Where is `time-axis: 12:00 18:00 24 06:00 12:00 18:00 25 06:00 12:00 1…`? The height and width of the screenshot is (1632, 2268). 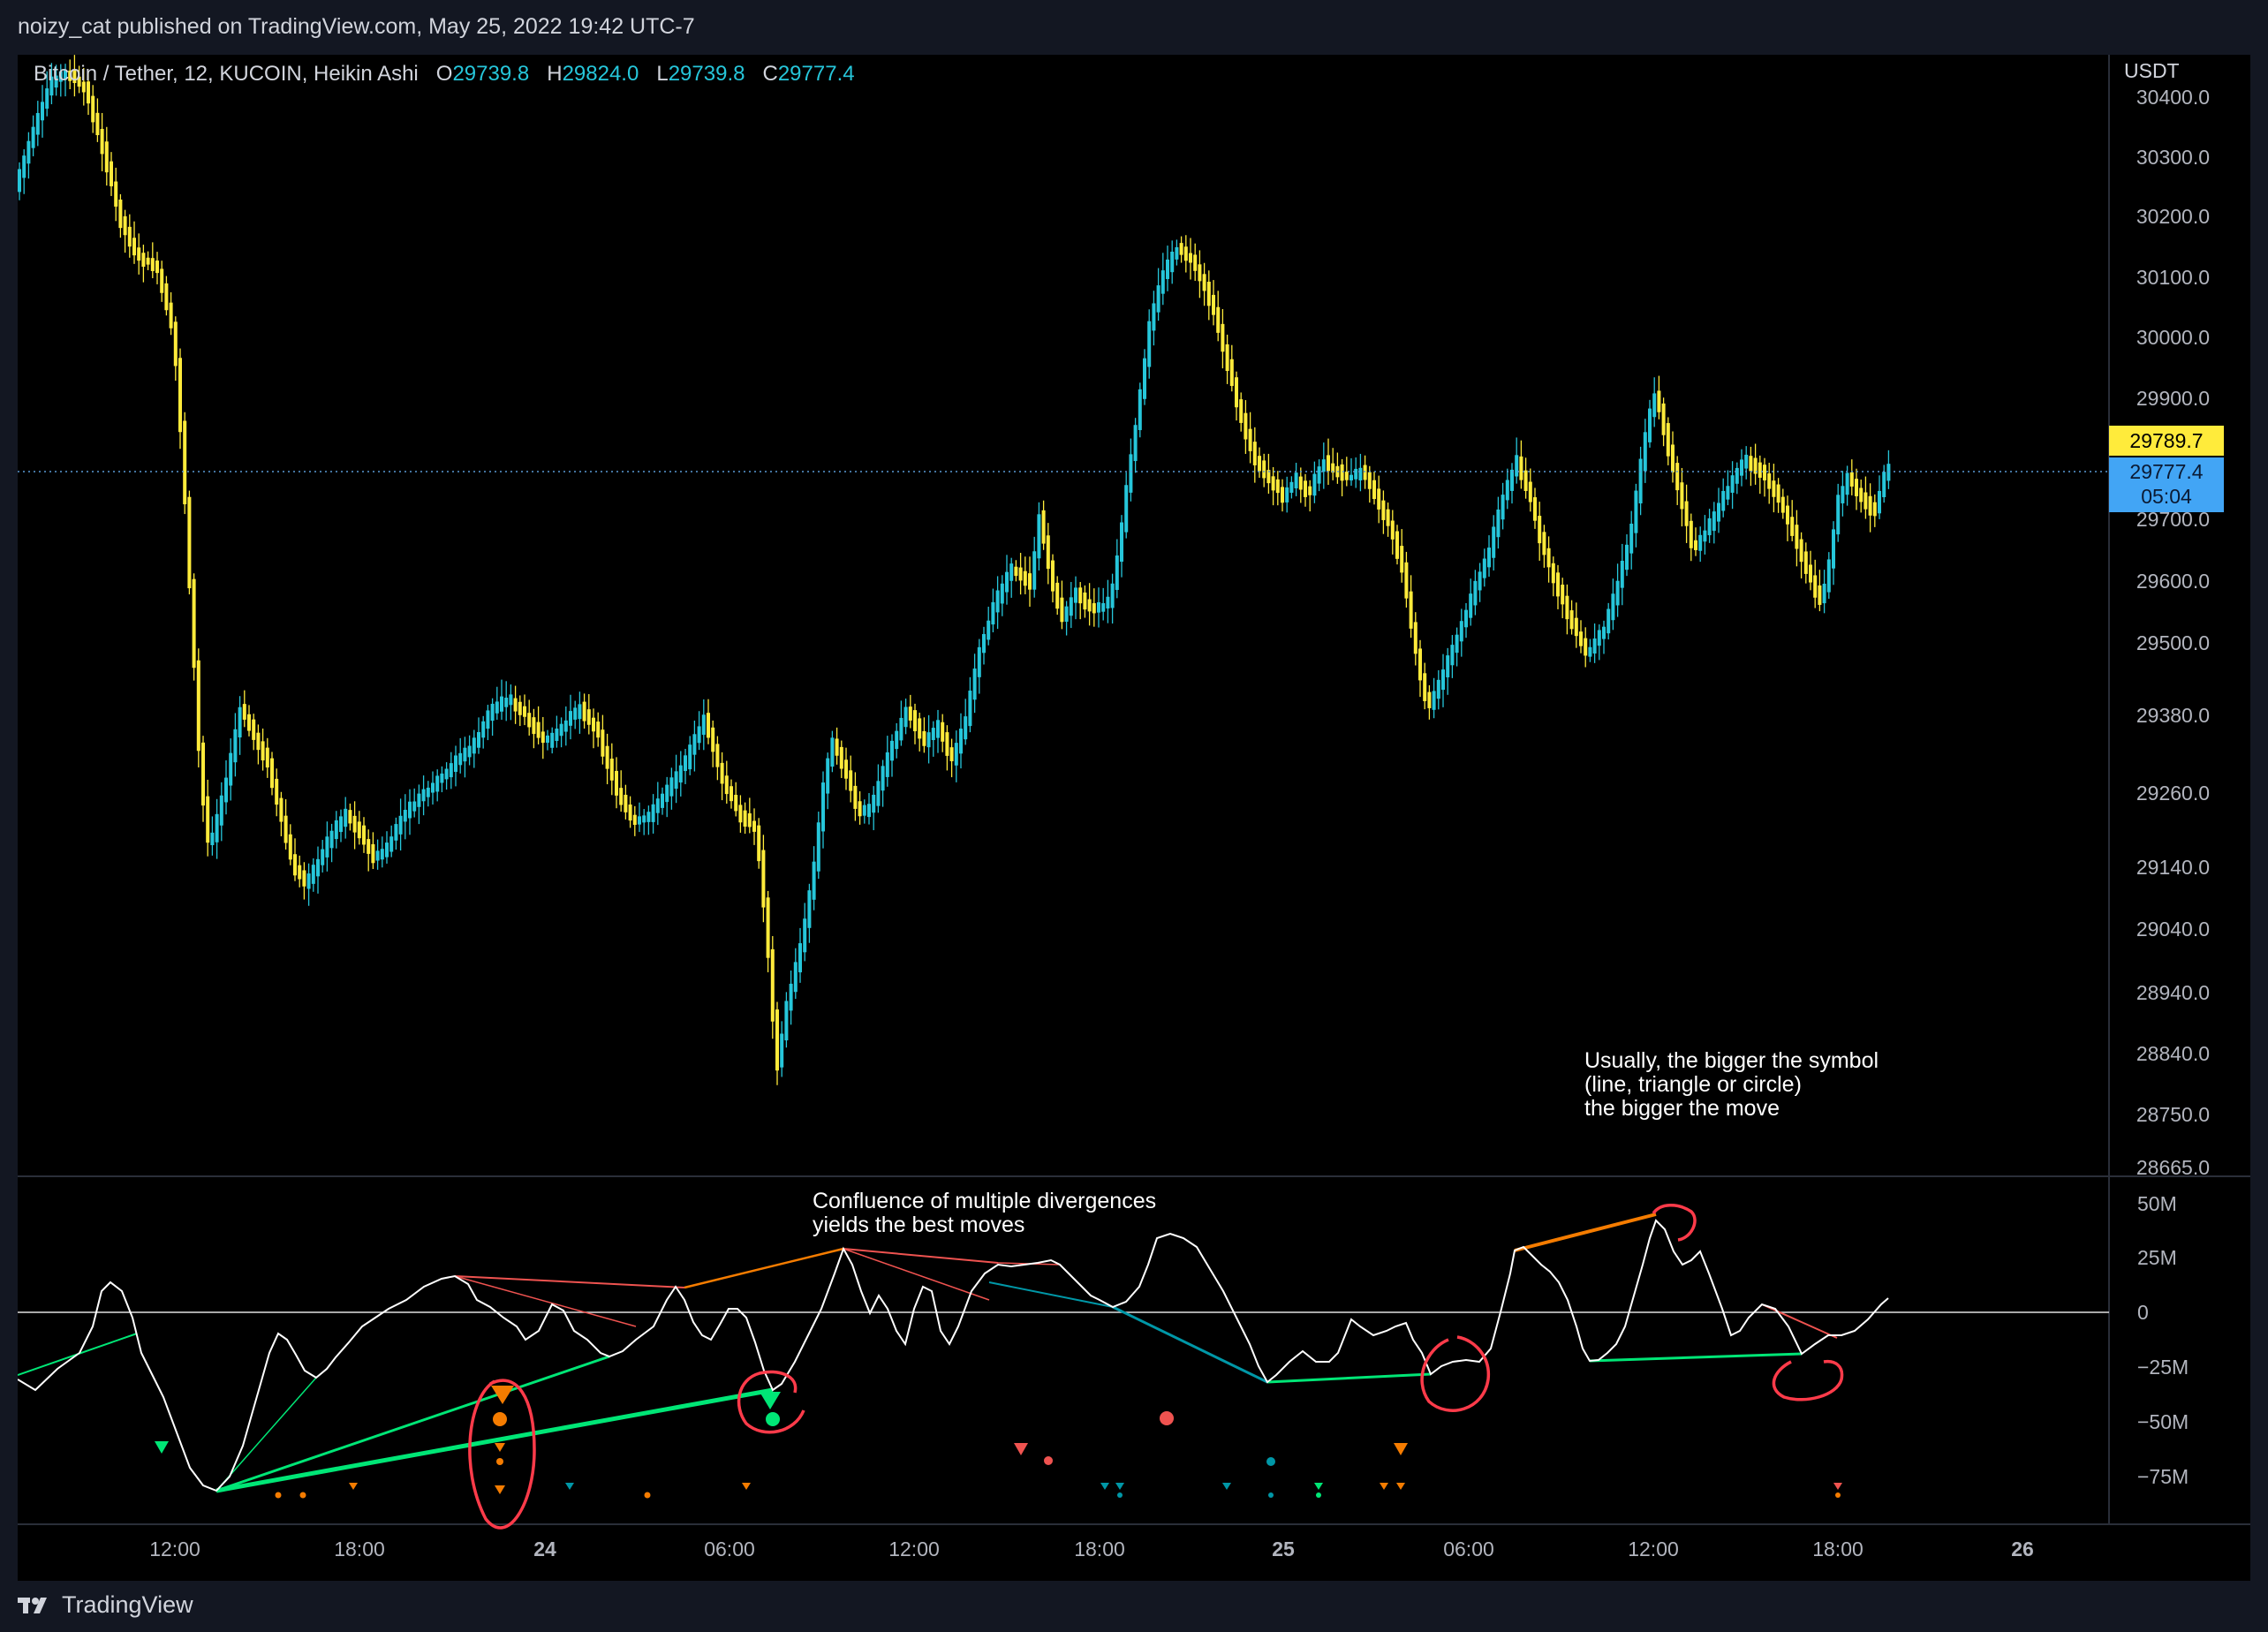
time-axis: 12:00 18:00 24 06:00 12:00 18:00 25 06:00 12:00 1… is located at coordinates (1091, 1549).